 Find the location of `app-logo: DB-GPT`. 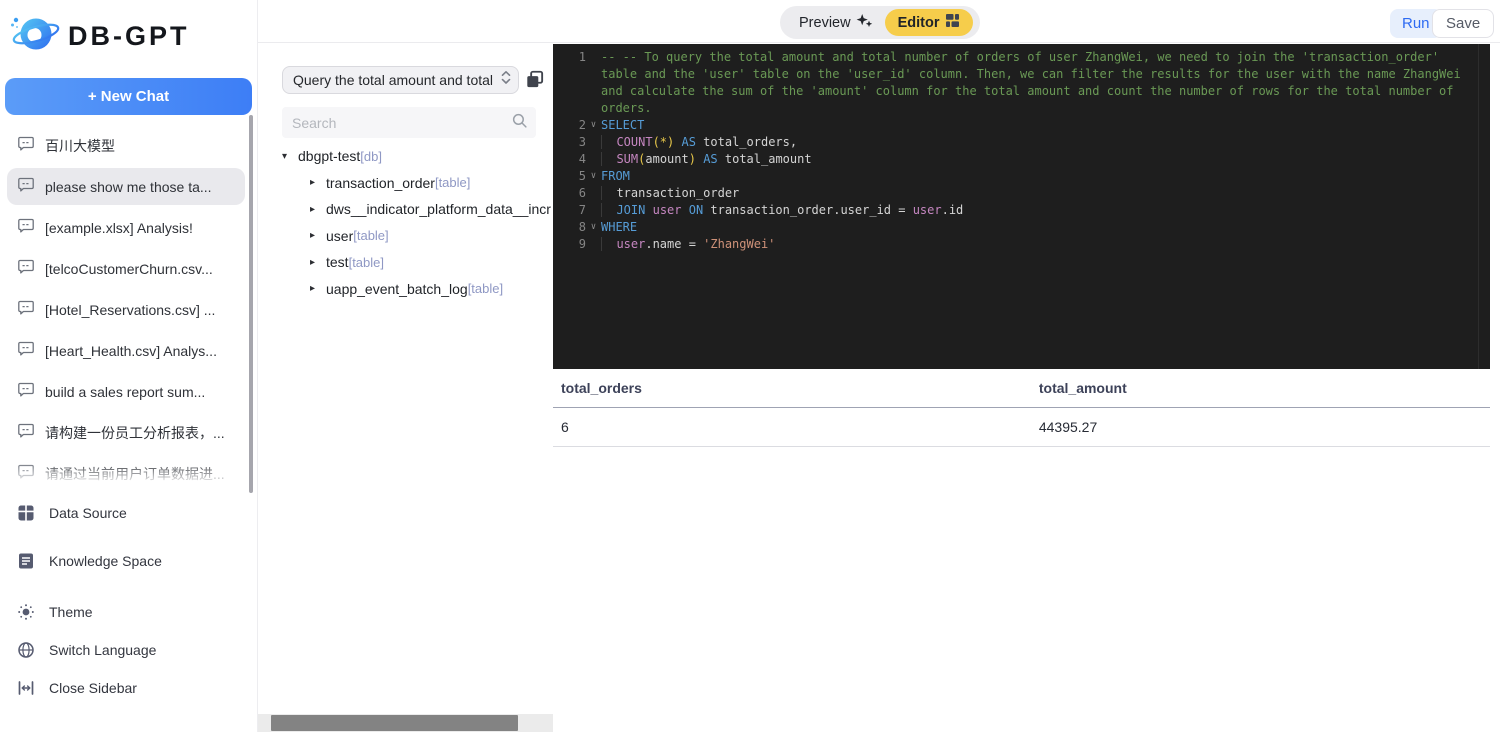

app-logo: DB-GPT is located at coordinates (99, 36).